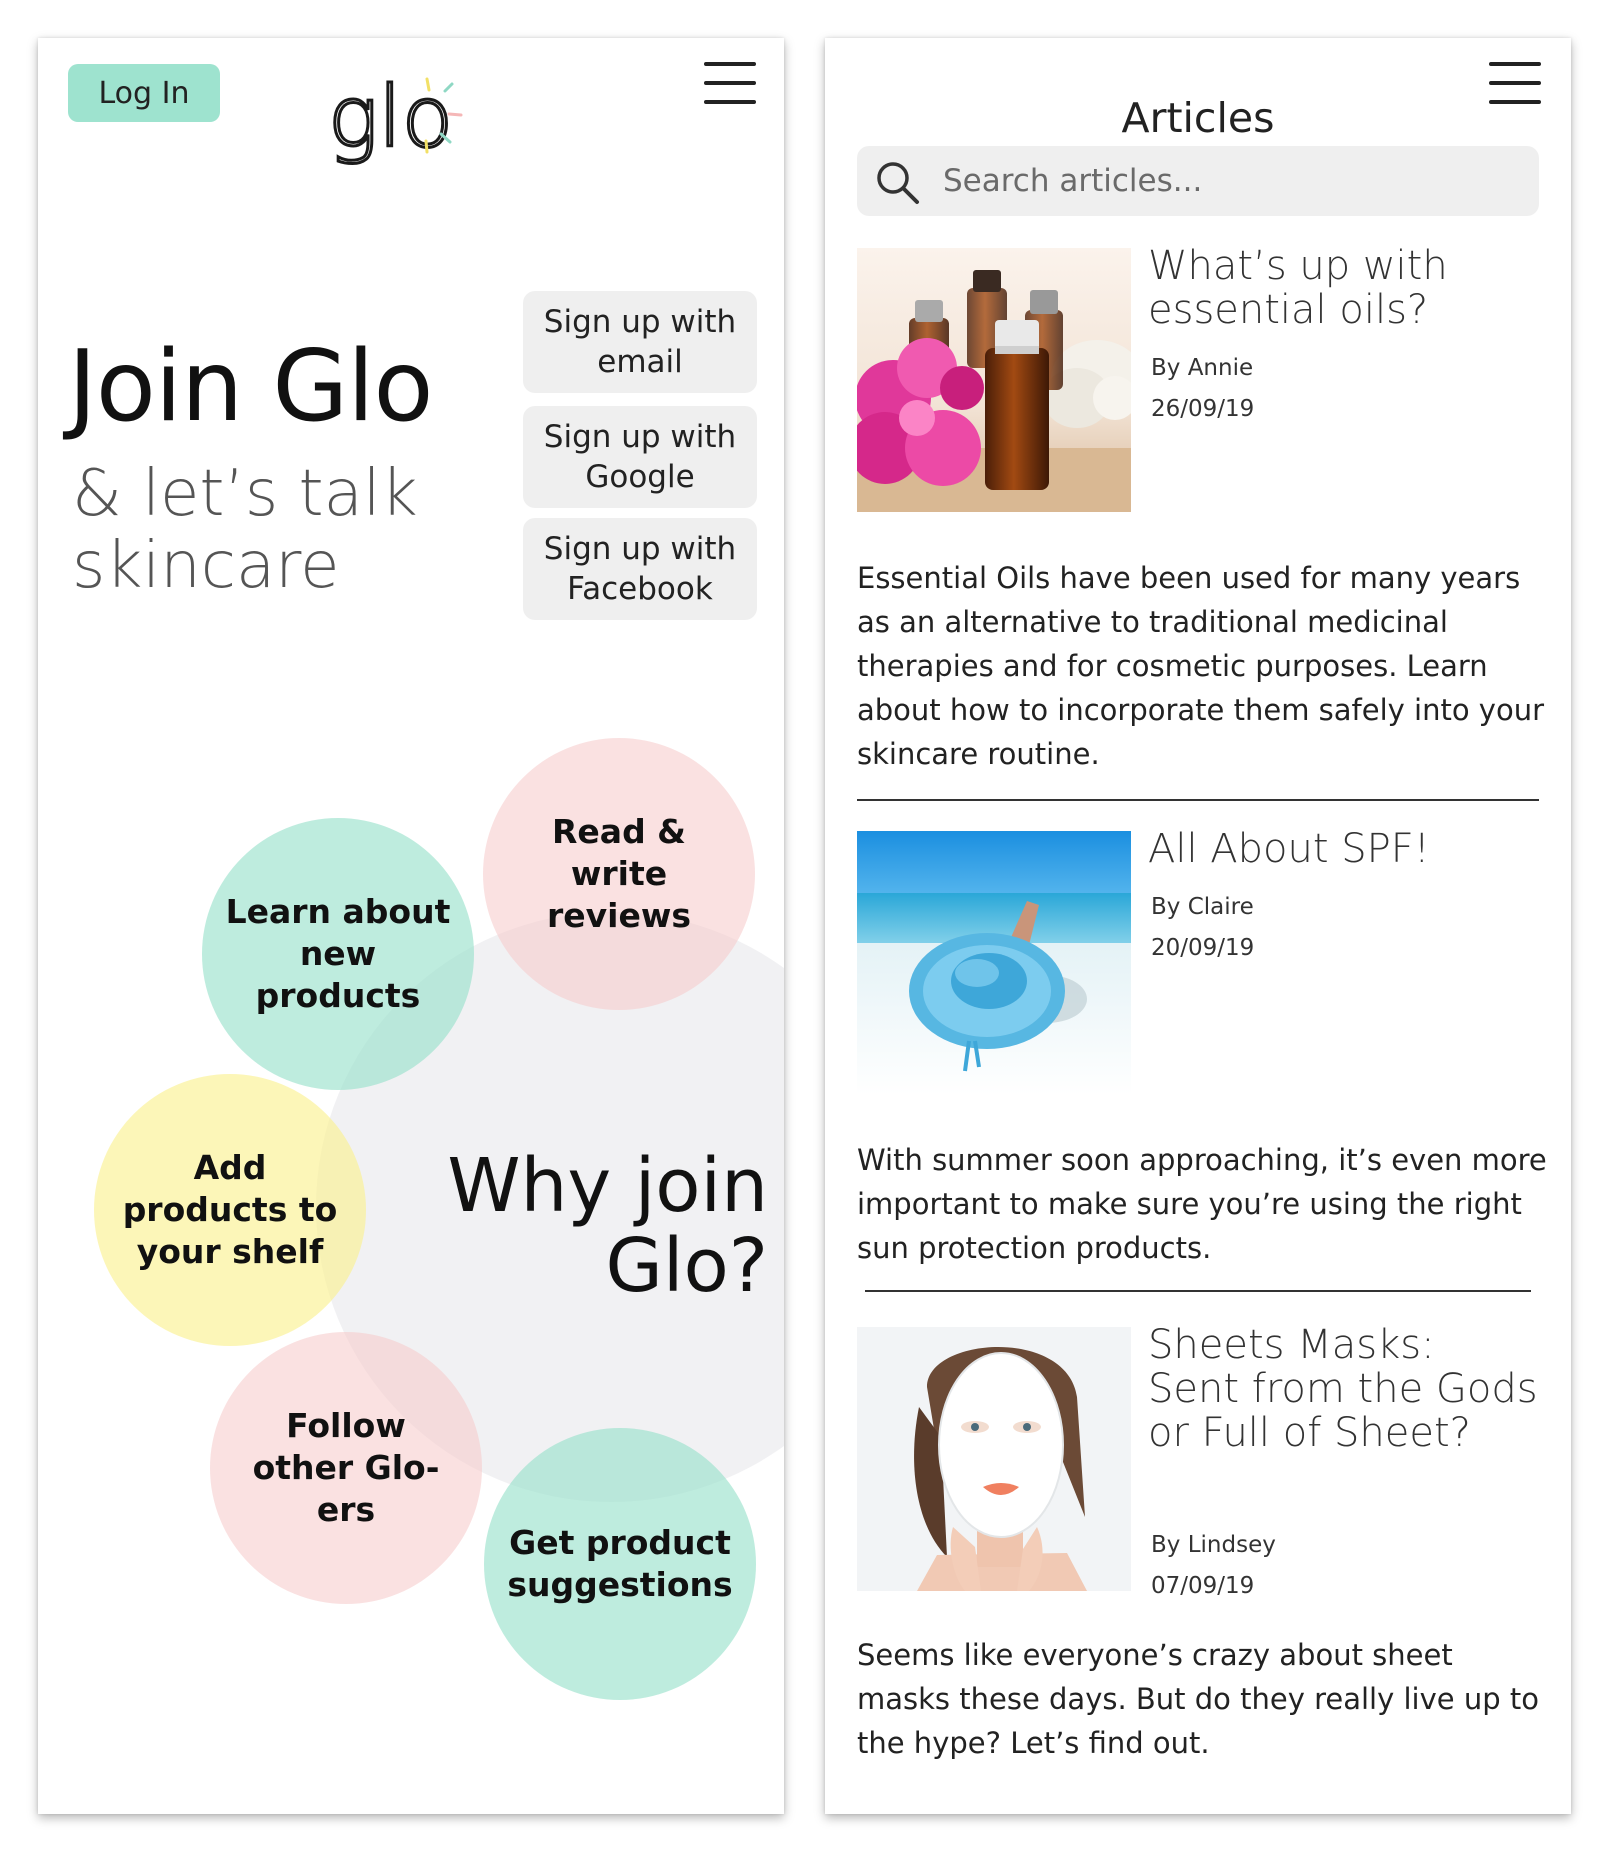 The width and height of the screenshot is (1612, 1864). I want to click on glo-logo-mark: glo, so click(395, 117).